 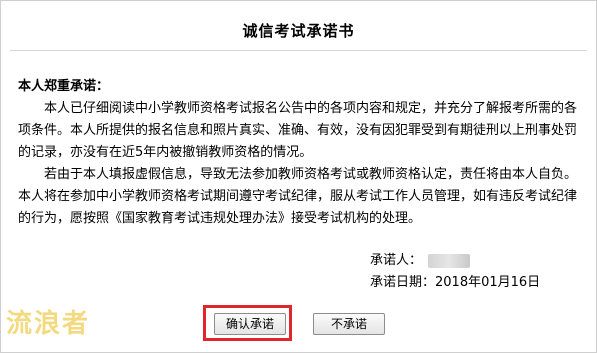 What do you see at coordinates (48, 324) in the screenshot?
I see `watermark: 流浪者` at bounding box center [48, 324].